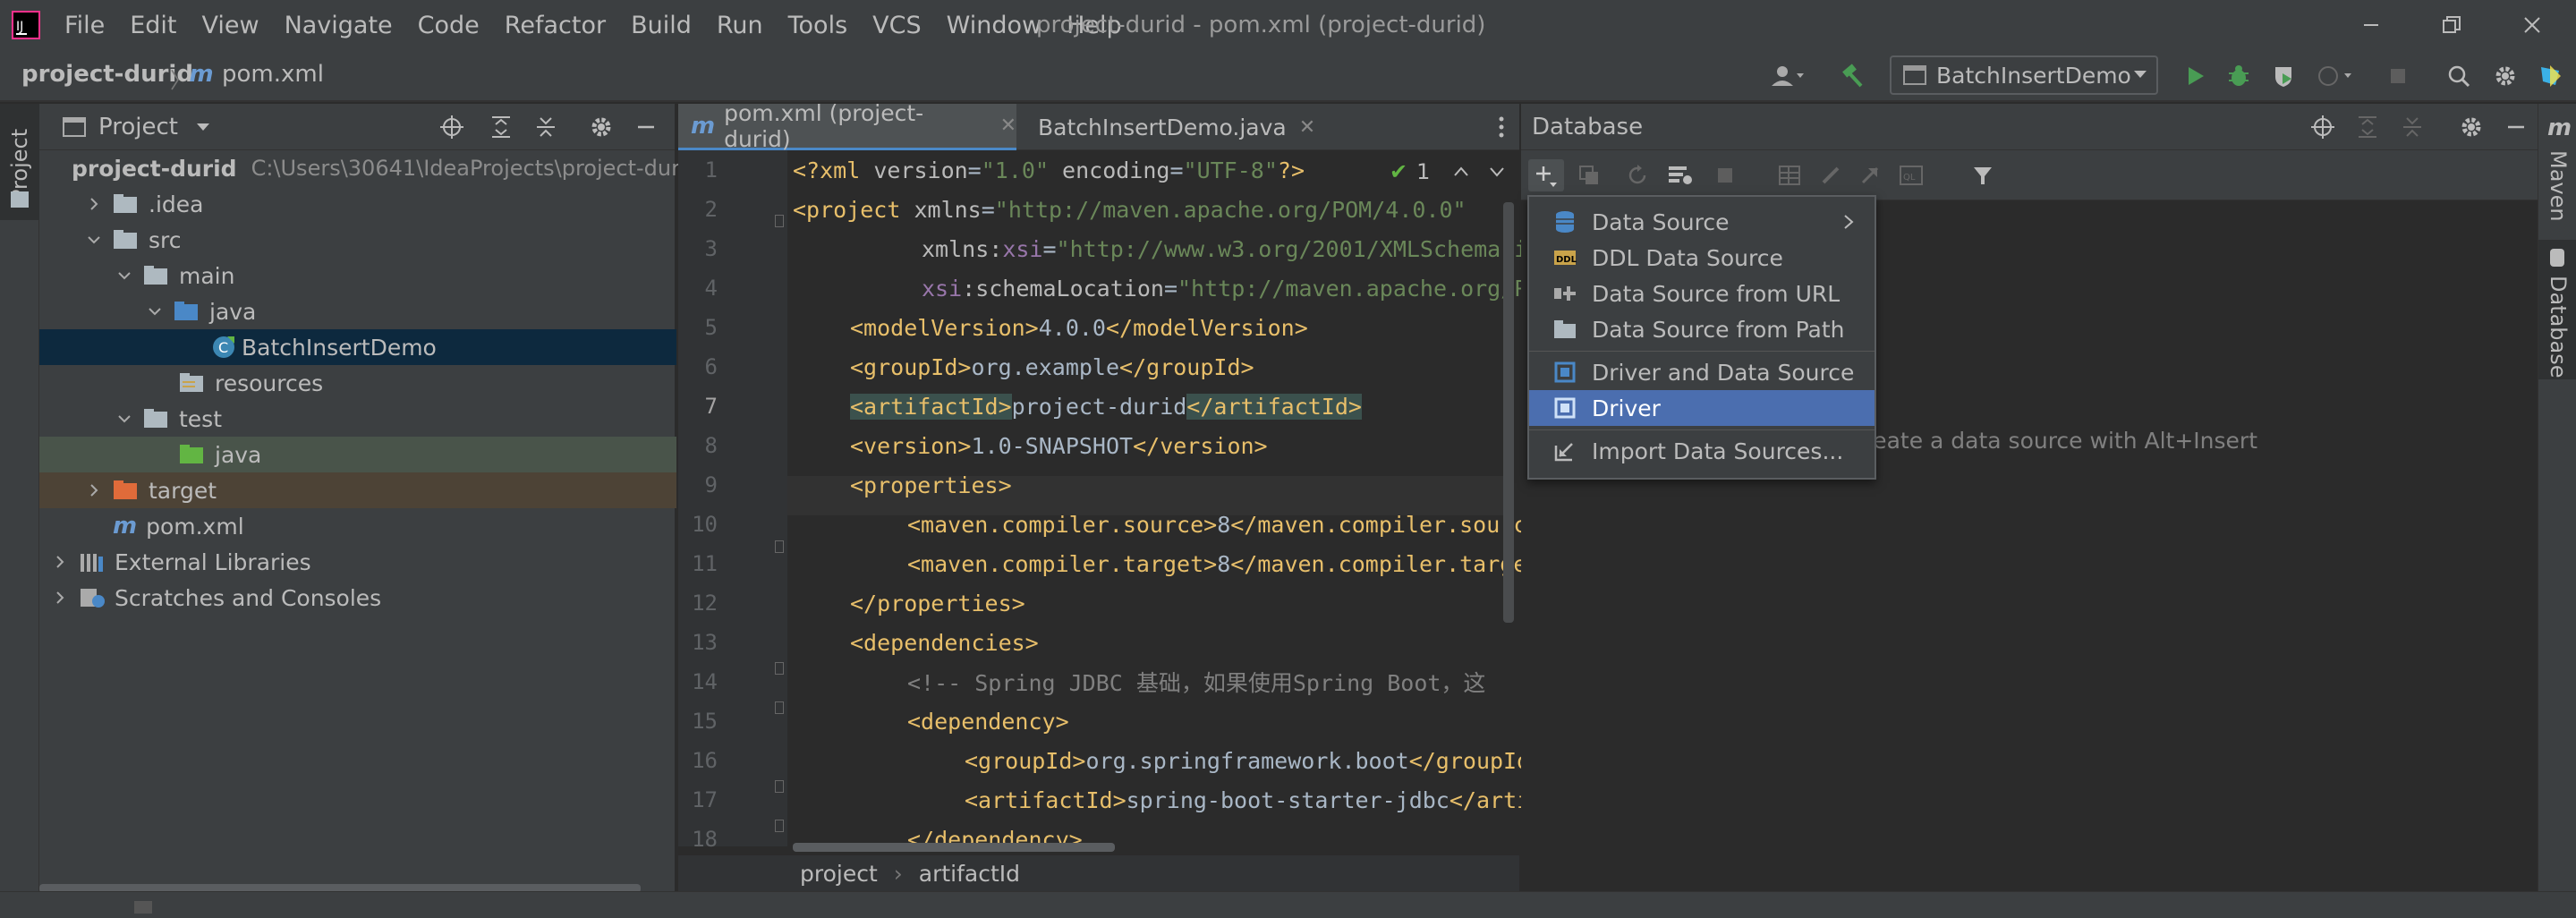  I want to click on build-hammer-icon, so click(1852, 76).